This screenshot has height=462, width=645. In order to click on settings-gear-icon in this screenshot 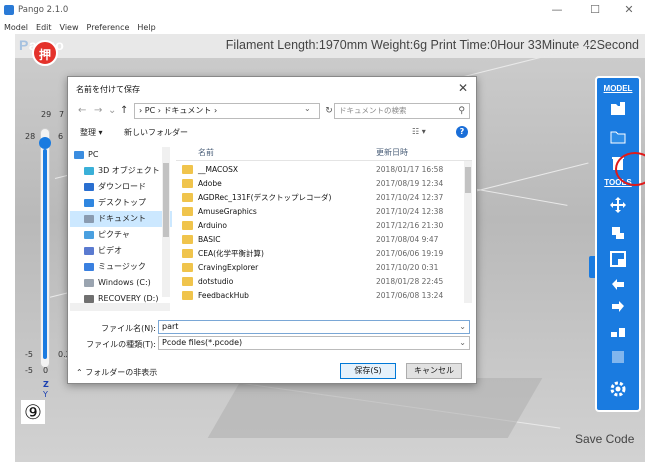, I will do `click(618, 389)`.